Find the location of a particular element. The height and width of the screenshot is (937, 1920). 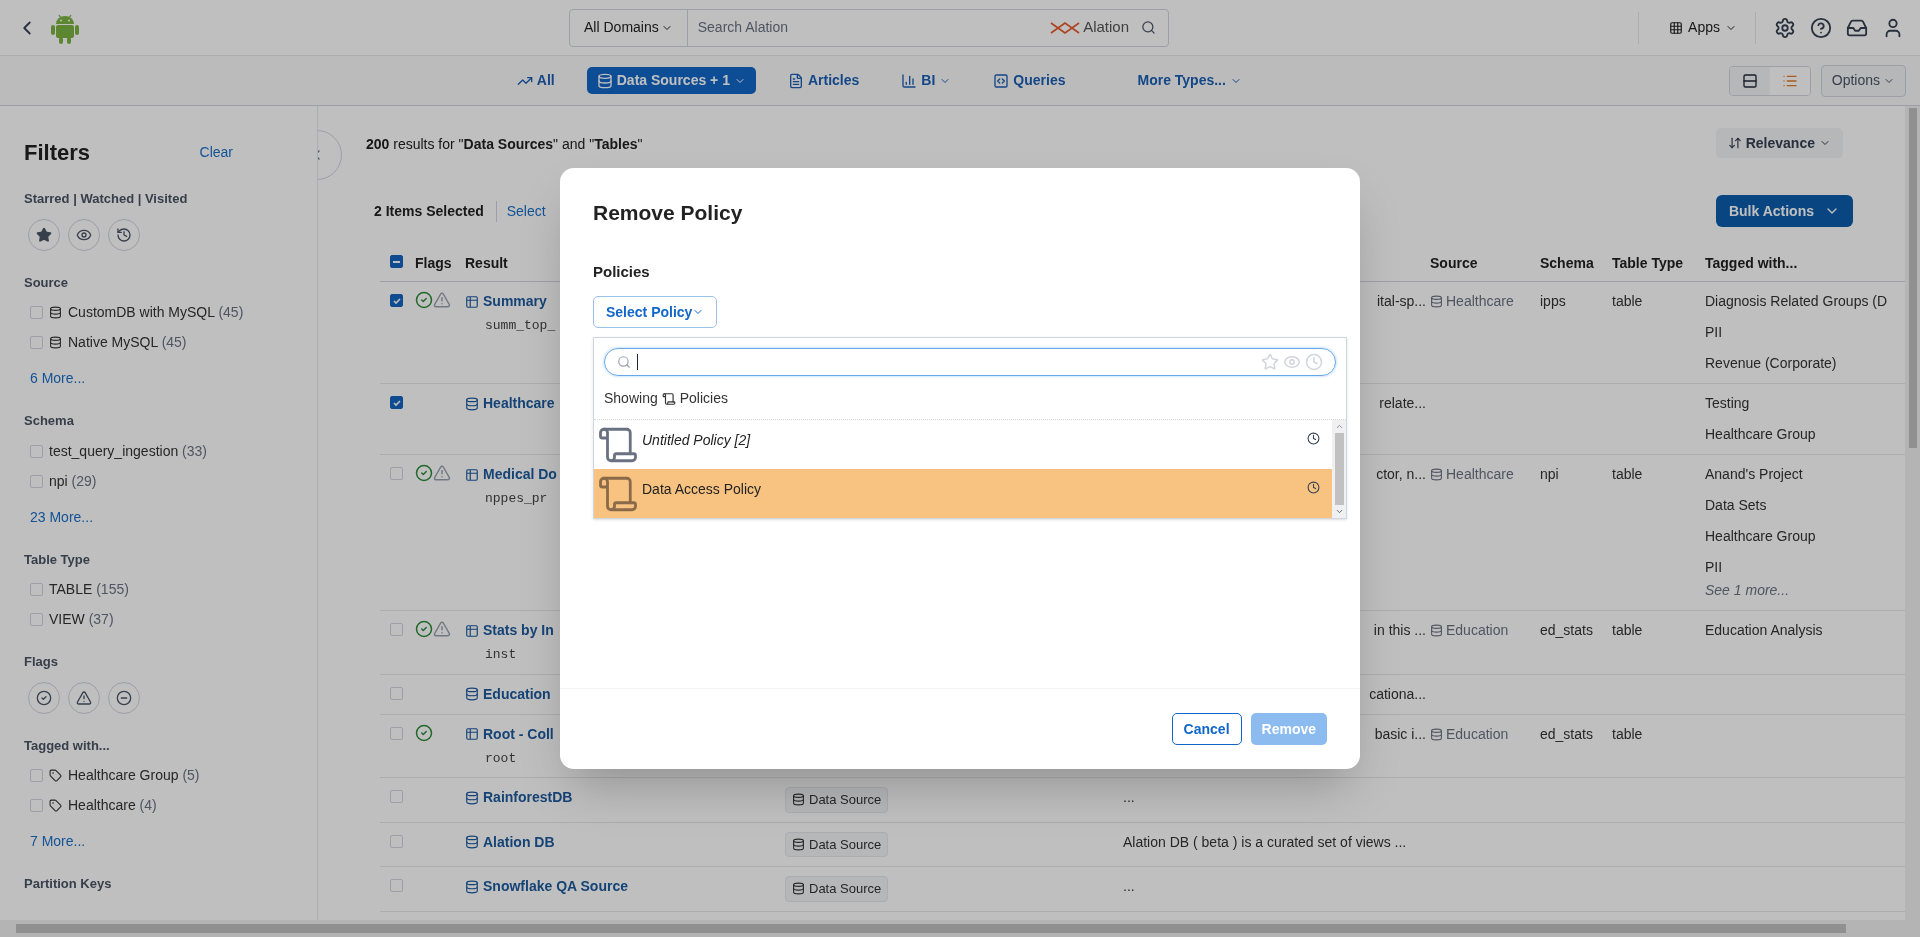

scroll-up-icon is located at coordinates (1339, 426).